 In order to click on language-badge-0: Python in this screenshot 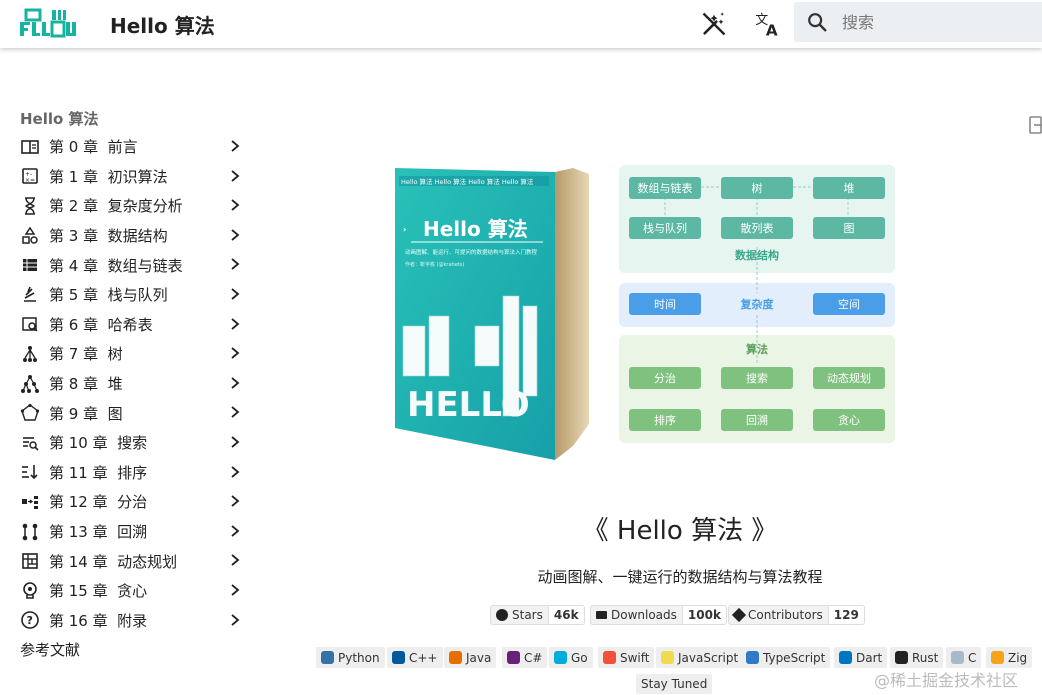, I will do `click(350, 657)`.